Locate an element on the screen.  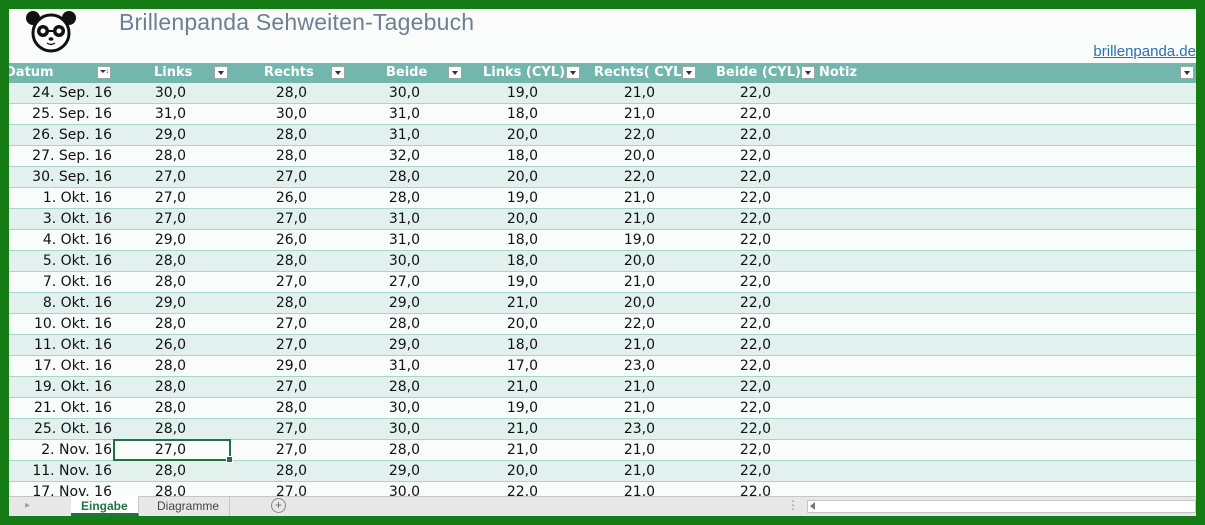
cell-rechts-cyl: 19,0 is located at coordinates (615, 240).